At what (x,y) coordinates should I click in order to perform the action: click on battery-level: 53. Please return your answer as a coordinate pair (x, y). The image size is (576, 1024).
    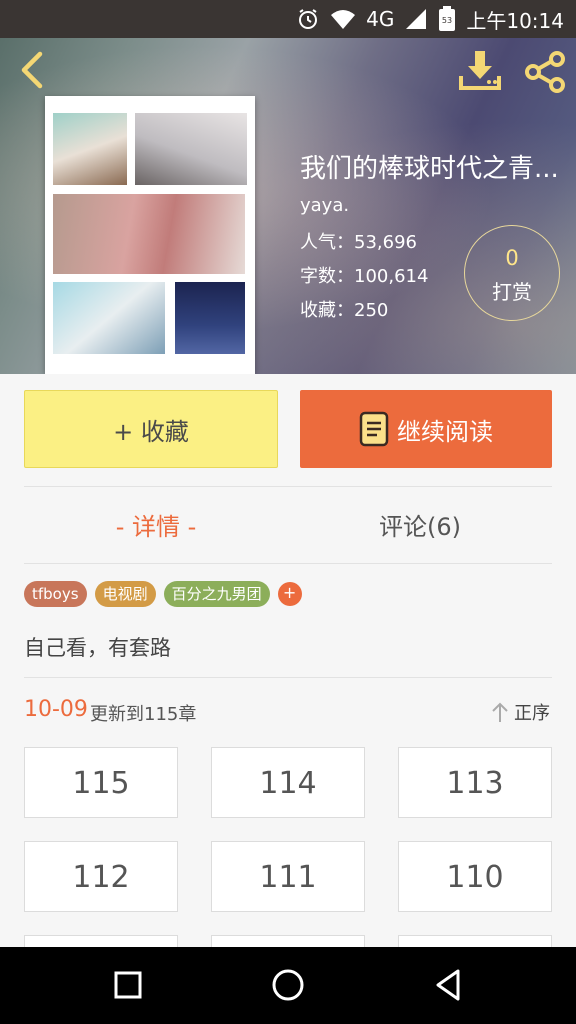
    Looking at the image, I should click on (447, 20).